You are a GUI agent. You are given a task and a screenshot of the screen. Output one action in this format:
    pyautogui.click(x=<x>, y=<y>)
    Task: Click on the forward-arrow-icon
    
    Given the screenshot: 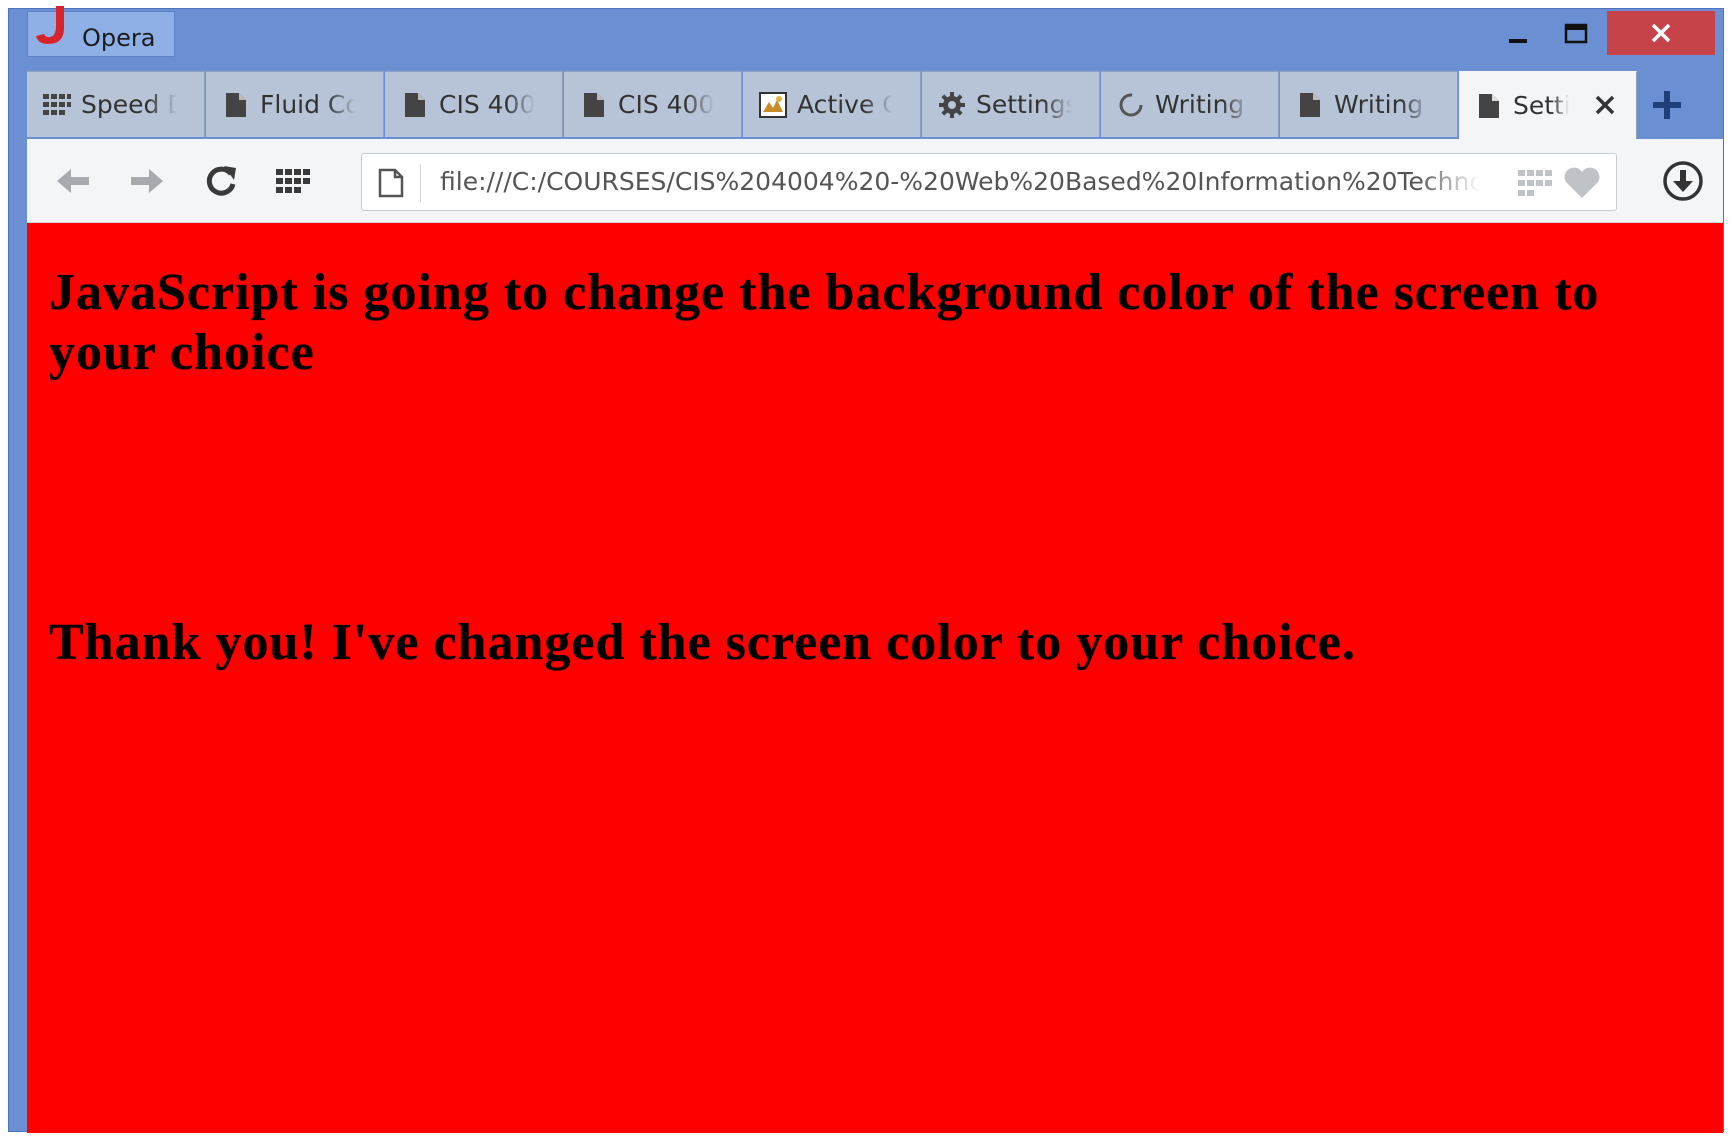 What is the action you would take?
    pyautogui.click(x=147, y=181)
    